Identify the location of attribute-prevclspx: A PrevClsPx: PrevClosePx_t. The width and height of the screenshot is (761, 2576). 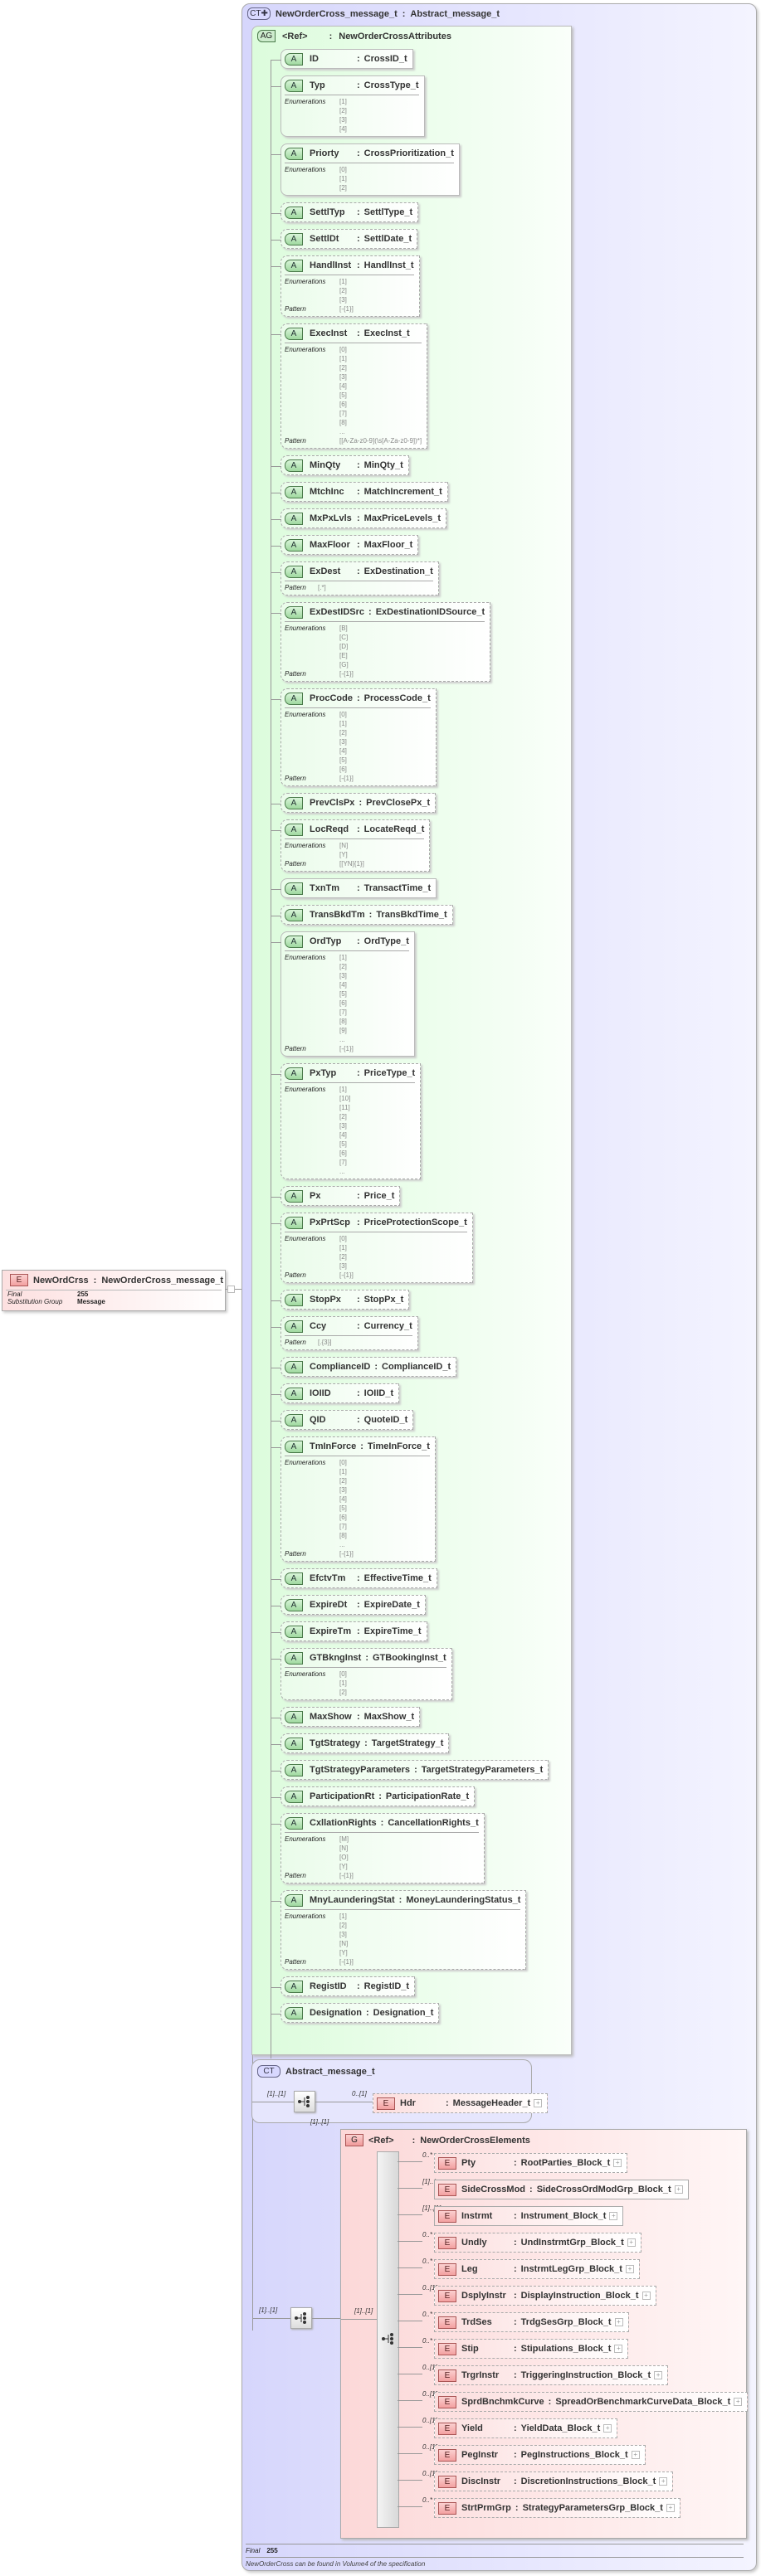
(354, 803).